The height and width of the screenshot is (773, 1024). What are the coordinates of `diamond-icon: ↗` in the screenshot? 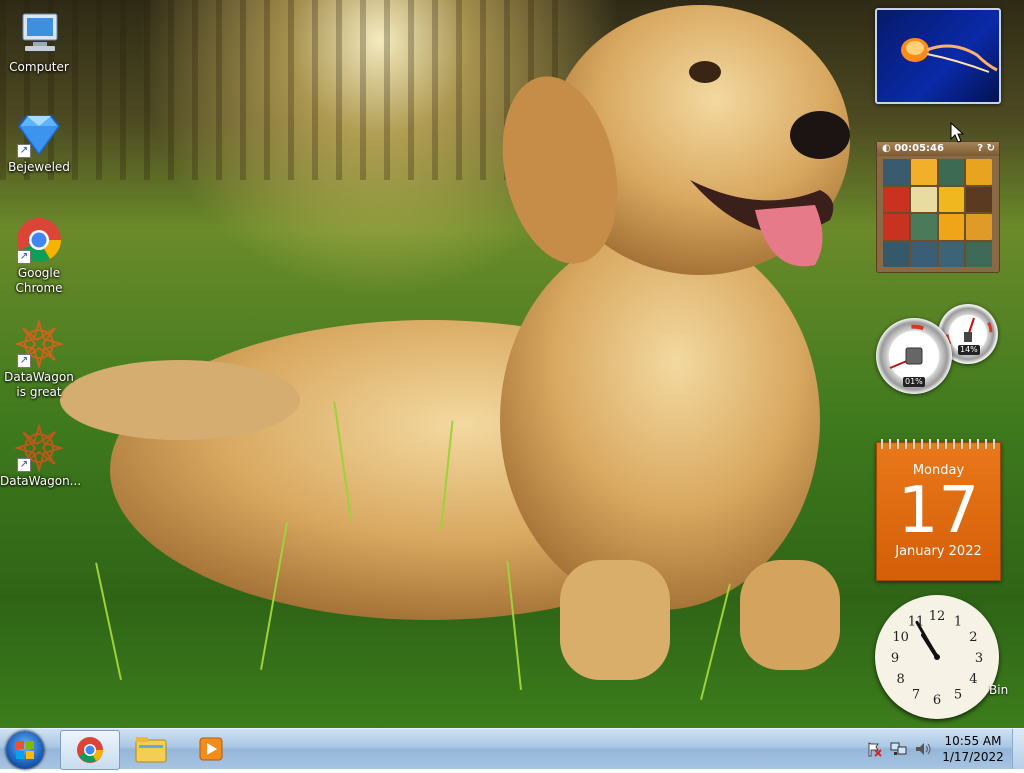 It's located at (39, 134).